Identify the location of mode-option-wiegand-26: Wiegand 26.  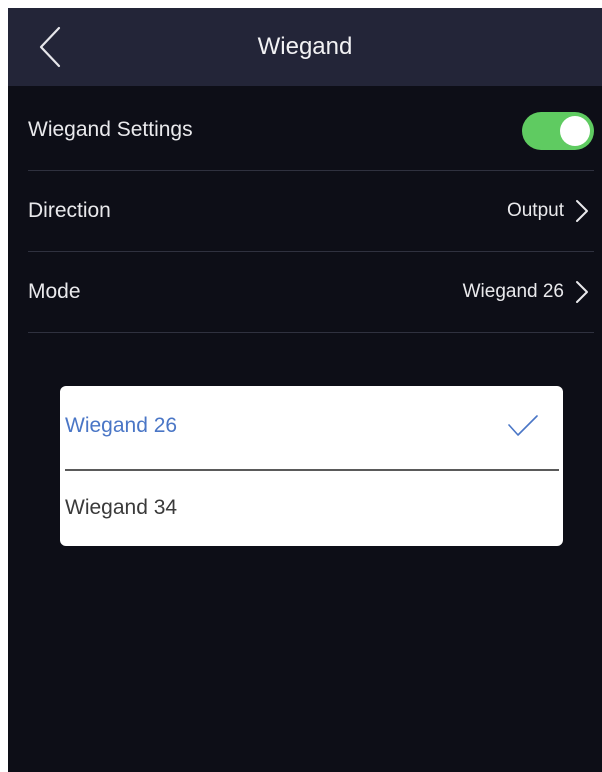
(311, 426).